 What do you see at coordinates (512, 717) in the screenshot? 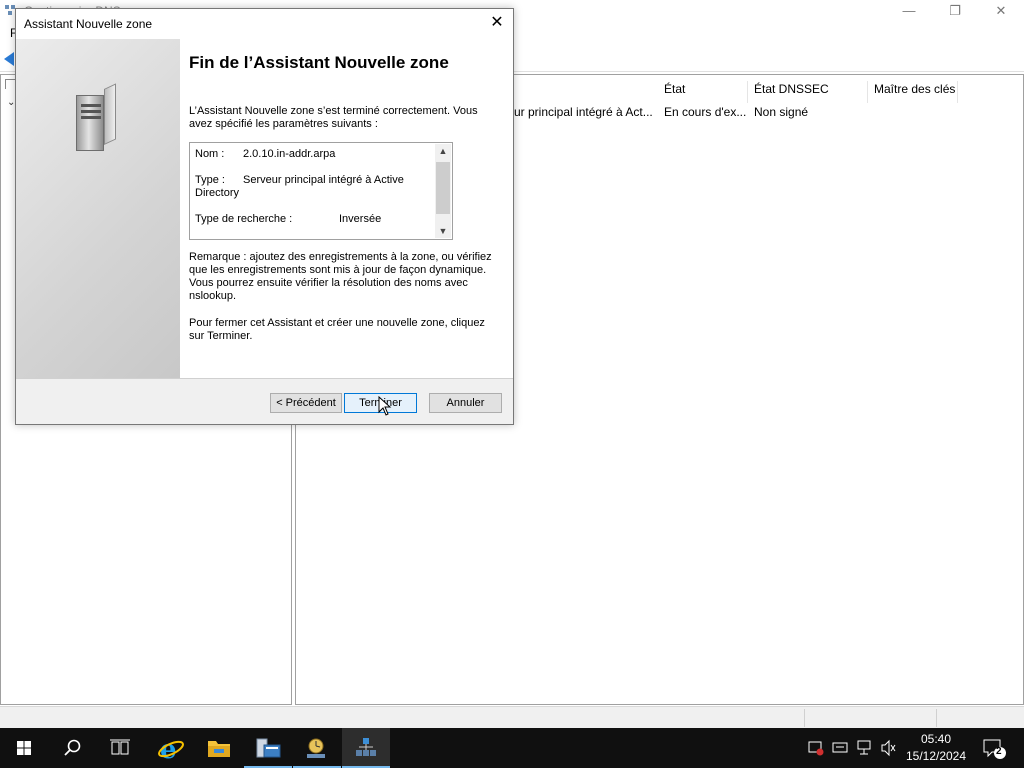
I see `status-bar` at bounding box center [512, 717].